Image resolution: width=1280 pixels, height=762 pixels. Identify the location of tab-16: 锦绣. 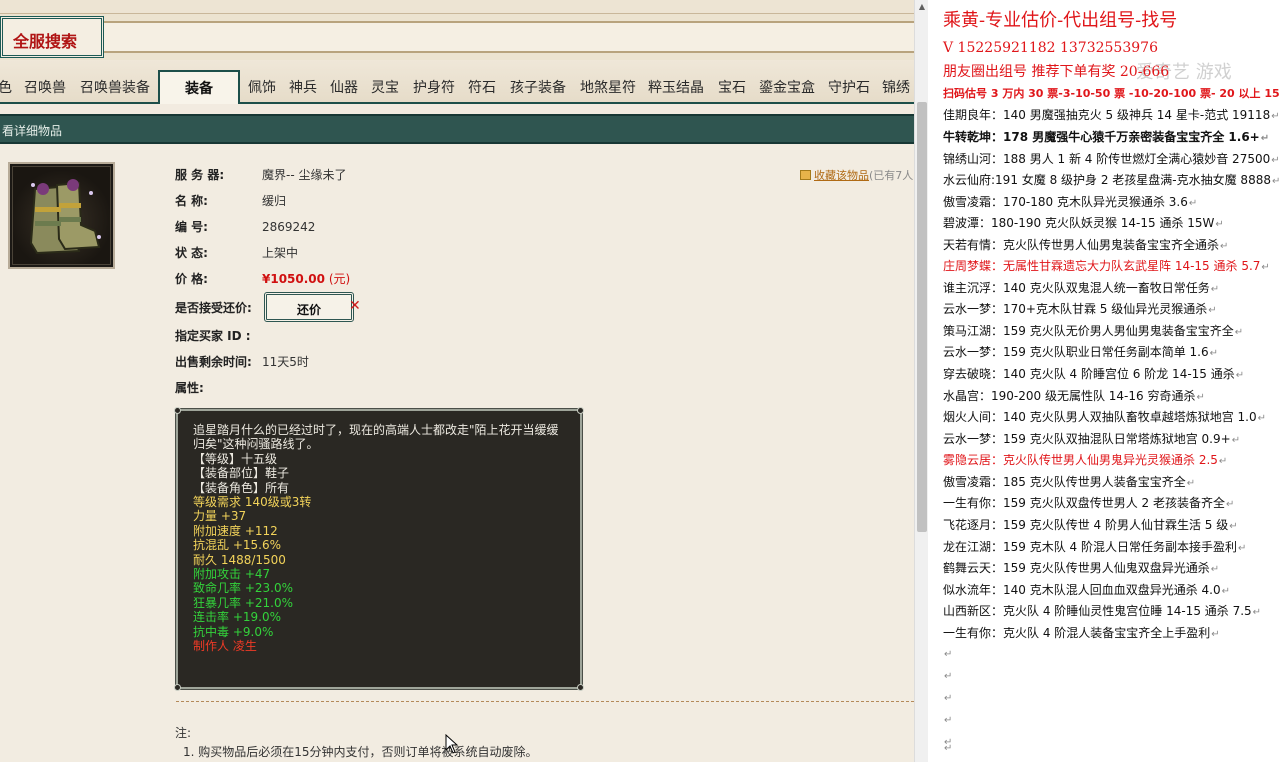
(897, 87).